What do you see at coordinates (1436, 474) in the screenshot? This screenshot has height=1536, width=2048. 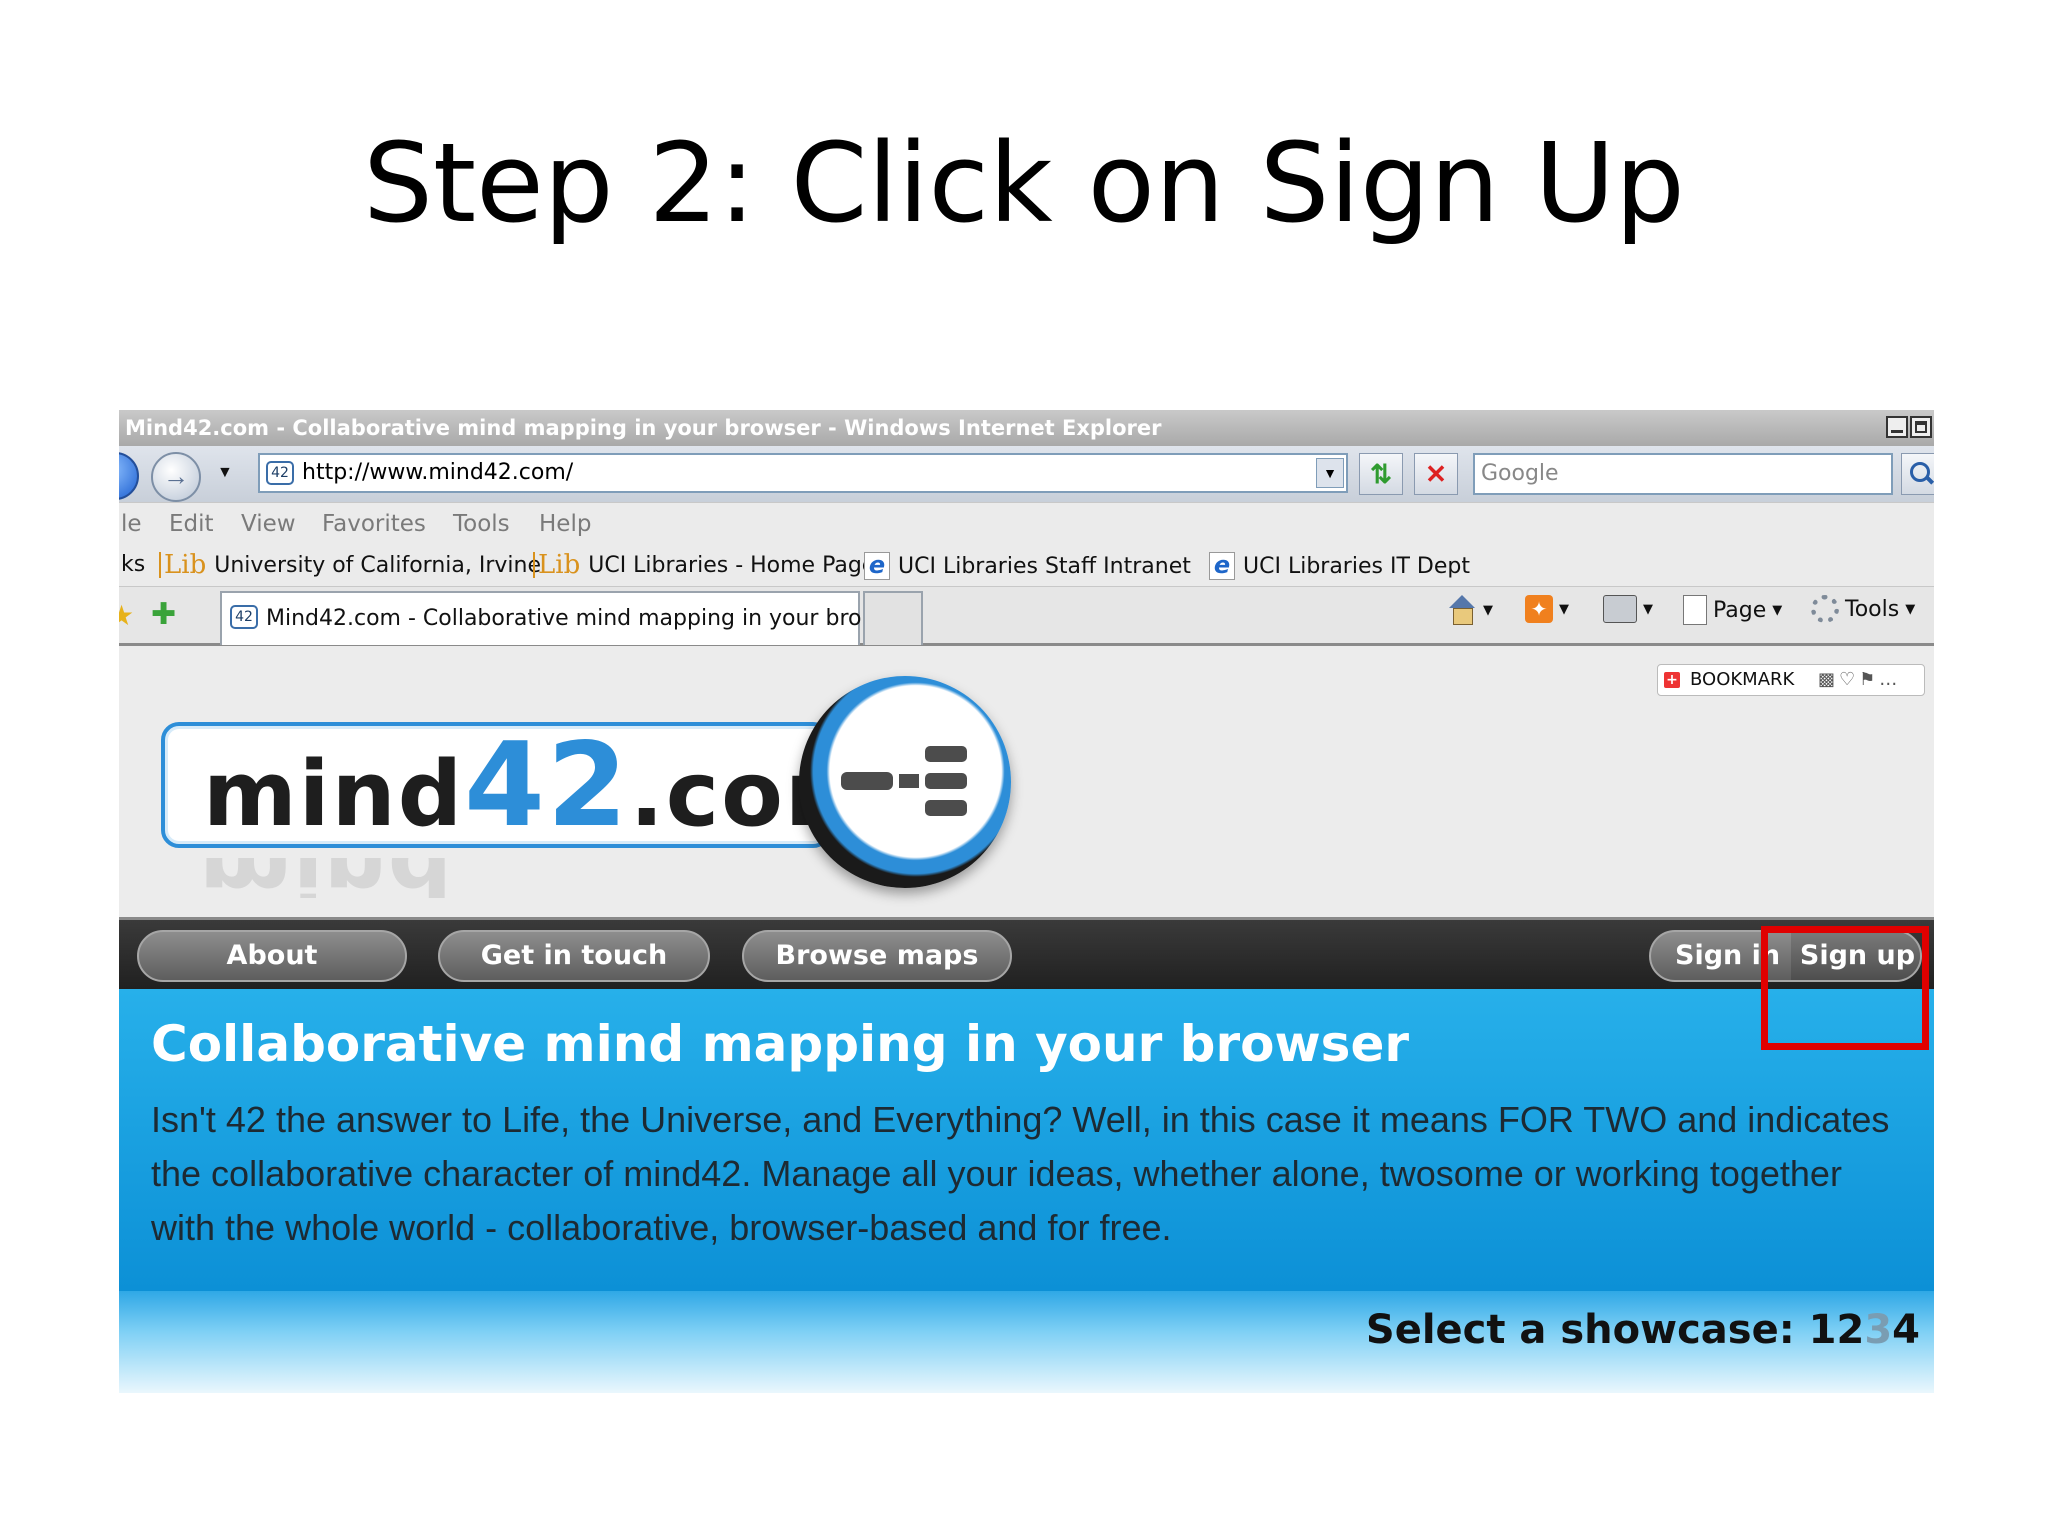 I see `stop-button: ✕` at bounding box center [1436, 474].